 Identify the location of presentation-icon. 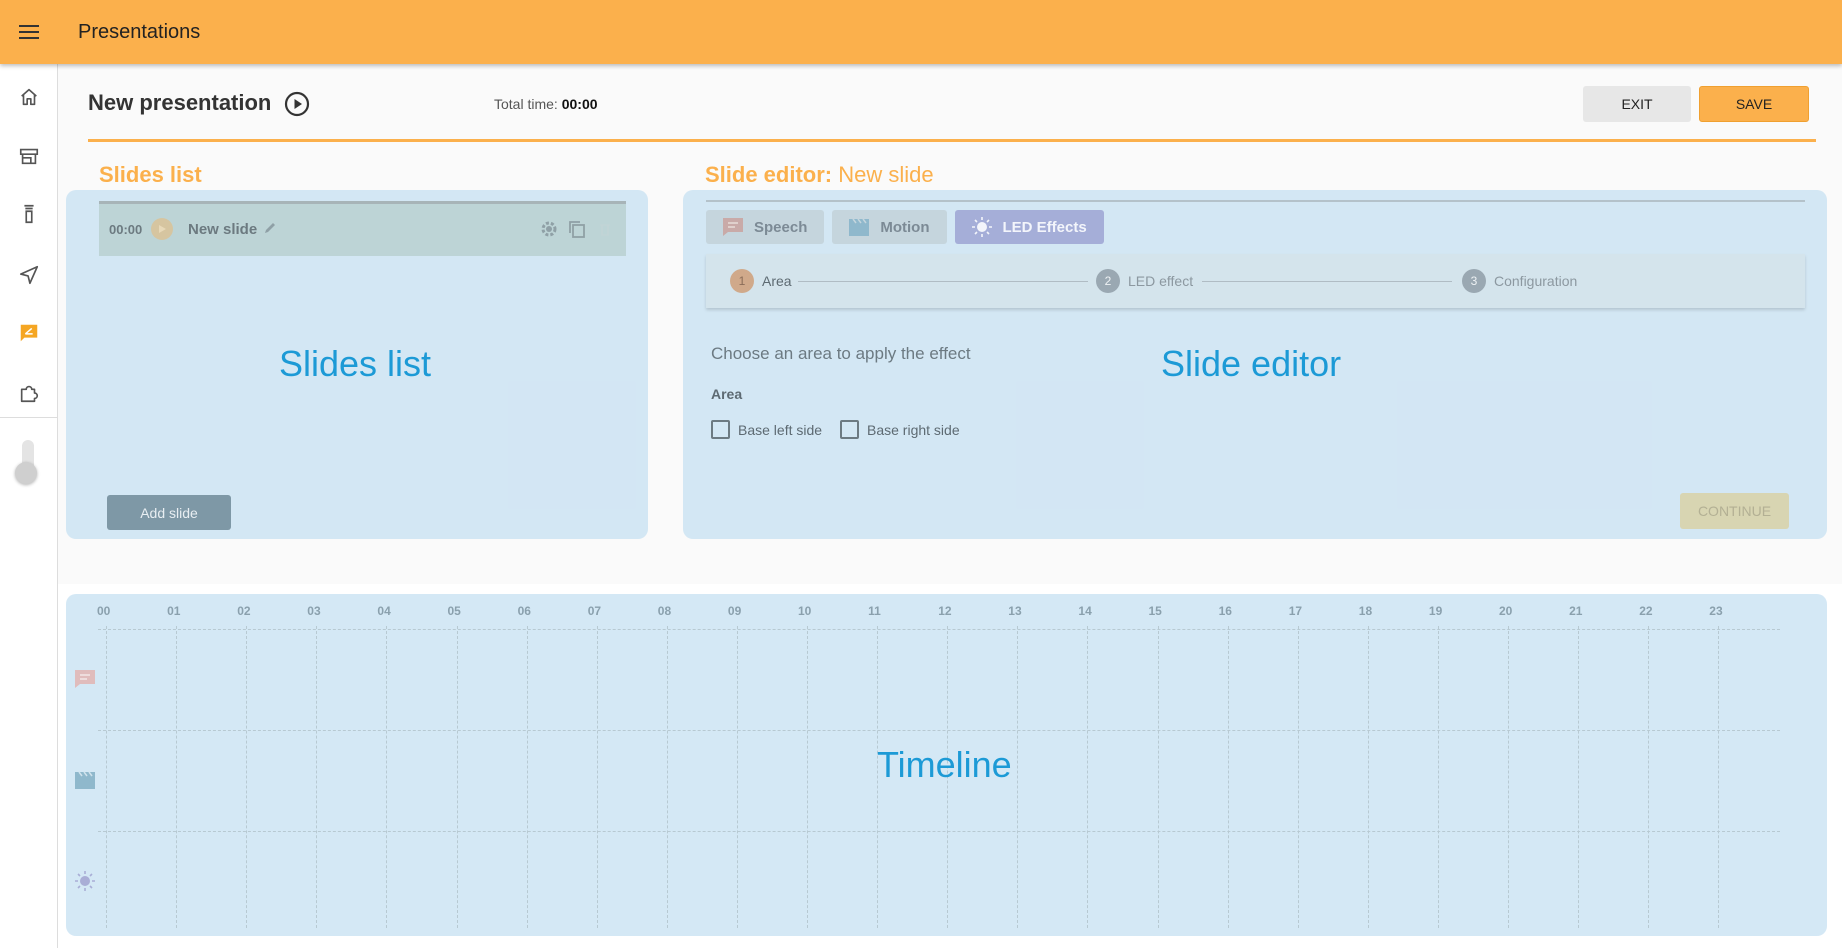
(28, 333).